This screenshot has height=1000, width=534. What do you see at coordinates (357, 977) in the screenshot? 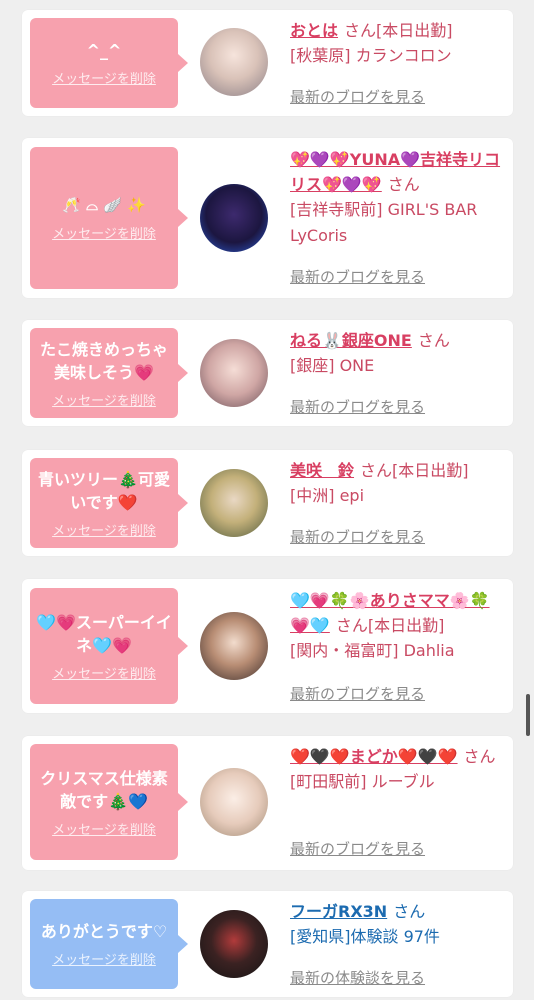
I see `latest-review-link: 最新の体験談を見る` at bounding box center [357, 977].